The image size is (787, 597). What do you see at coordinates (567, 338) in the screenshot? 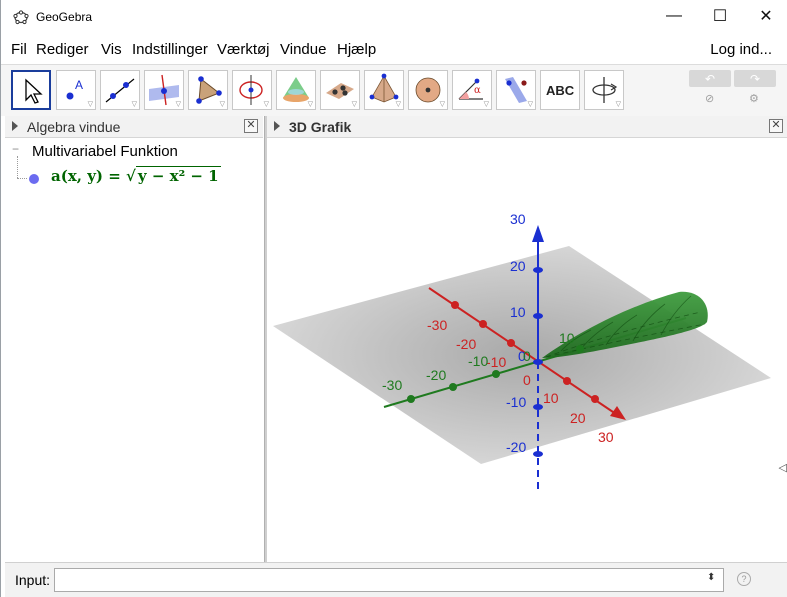
I see `y-tick-label: 10` at bounding box center [567, 338].